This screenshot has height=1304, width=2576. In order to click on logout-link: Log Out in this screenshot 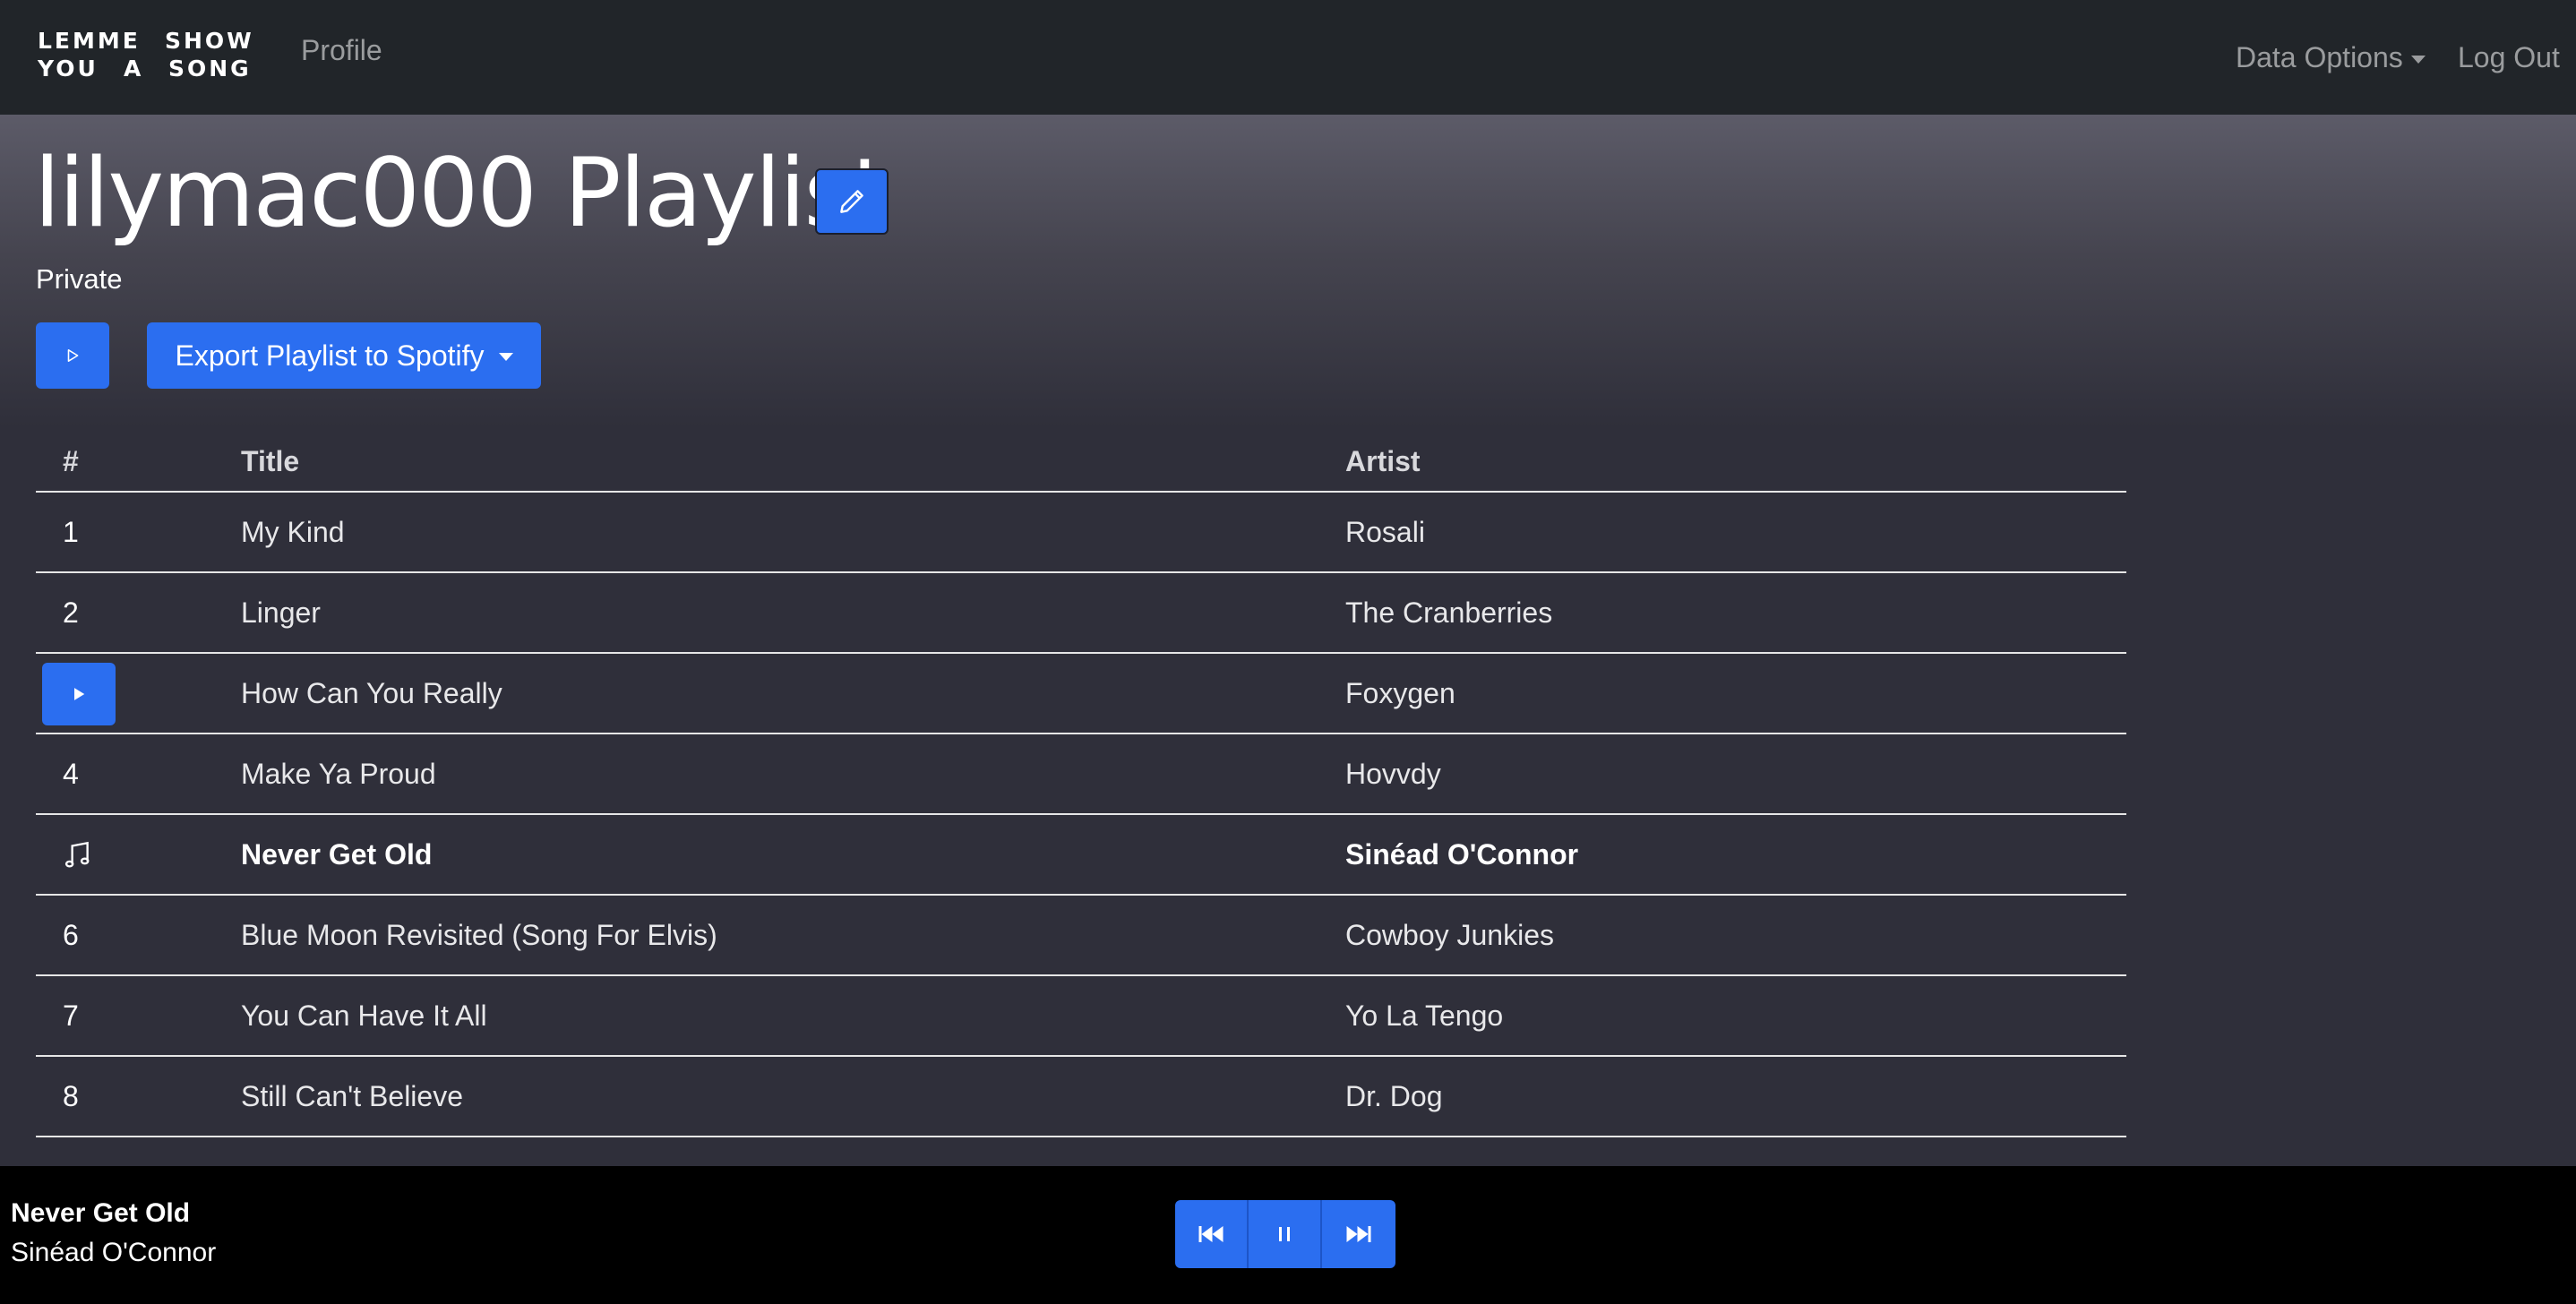, I will do `click(2509, 58)`.